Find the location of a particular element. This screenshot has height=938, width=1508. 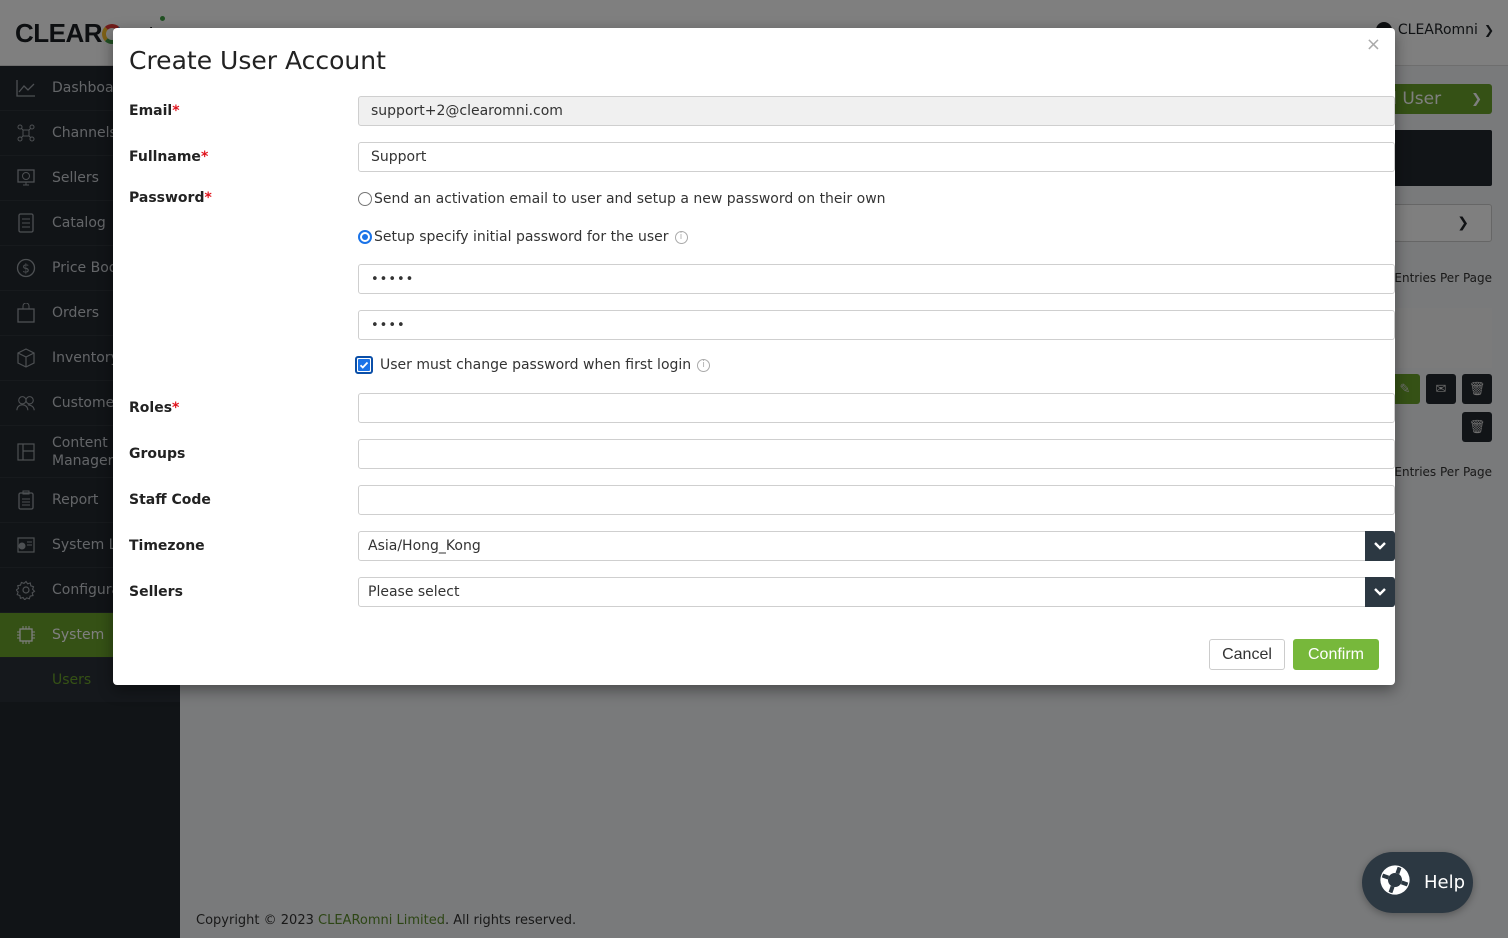

confirm-button: Confirm is located at coordinates (1336, 654).